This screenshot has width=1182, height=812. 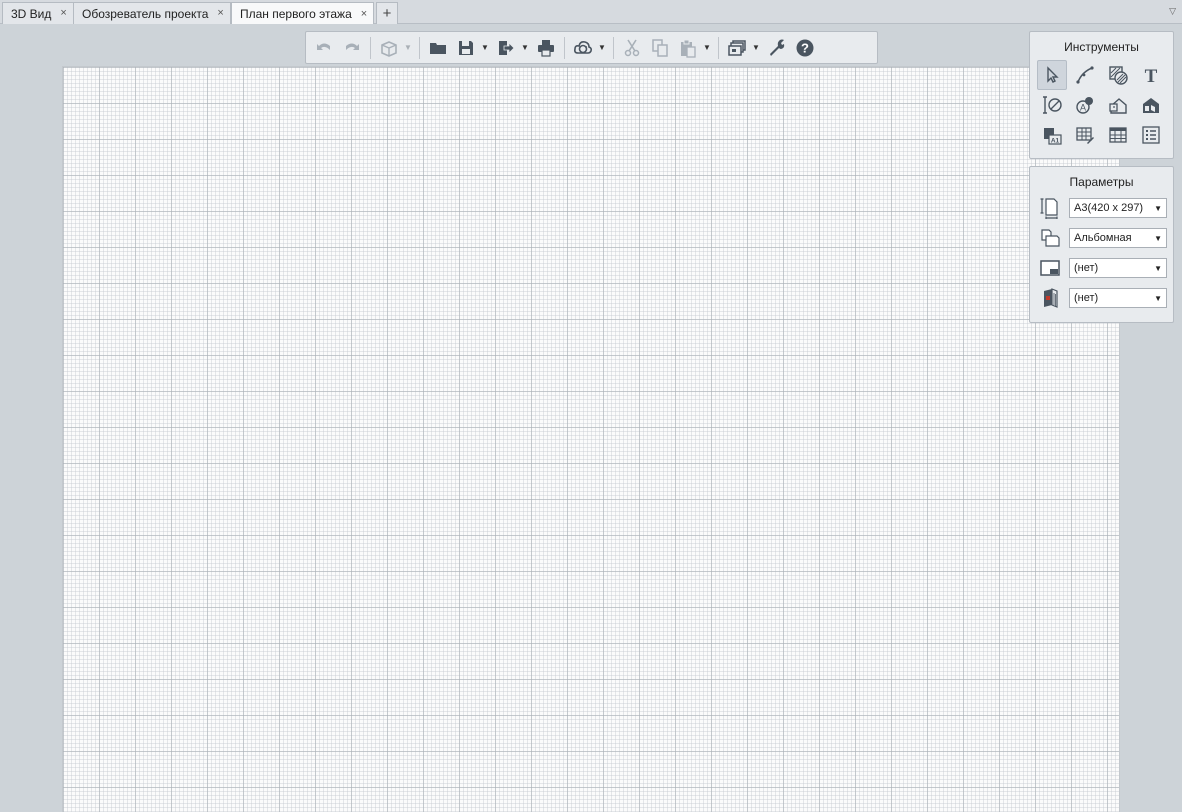 I want to click on tab-first-floor-plan: План первого этажа ×, so click(x=303, y=13).